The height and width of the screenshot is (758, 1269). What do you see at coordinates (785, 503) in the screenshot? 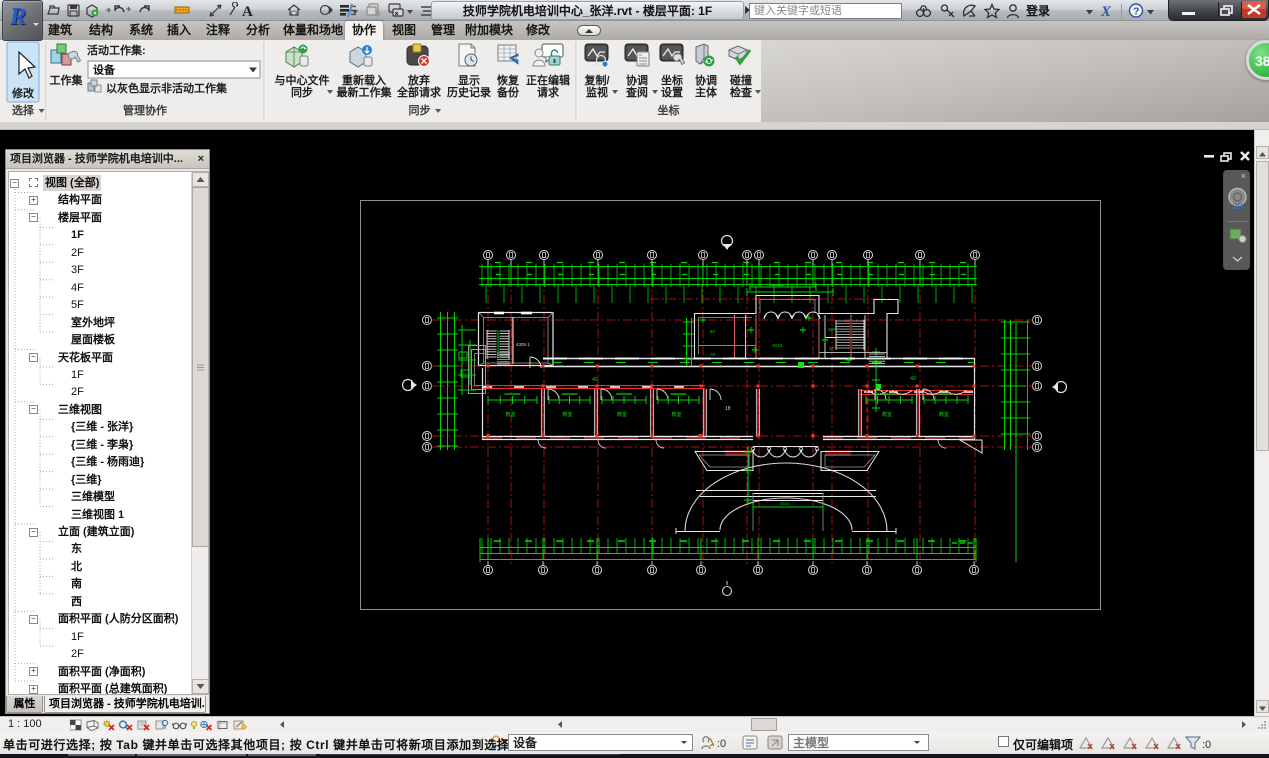
I see `svg-text: 3600` at bounding box center [785, 503].